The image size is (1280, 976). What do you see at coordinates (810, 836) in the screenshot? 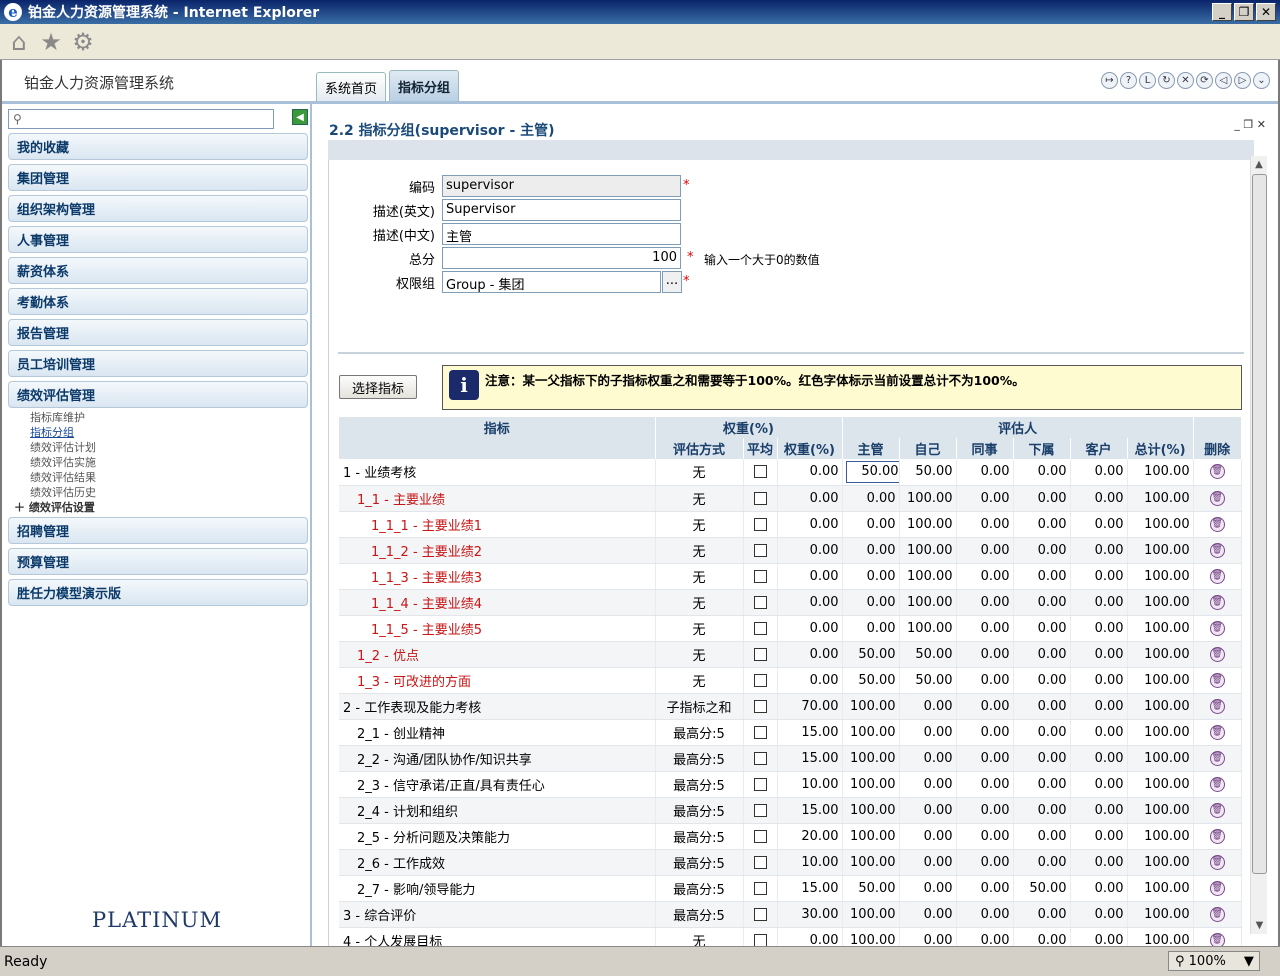
I see `weight-input: 20.00` at bounding box center [810, 836].